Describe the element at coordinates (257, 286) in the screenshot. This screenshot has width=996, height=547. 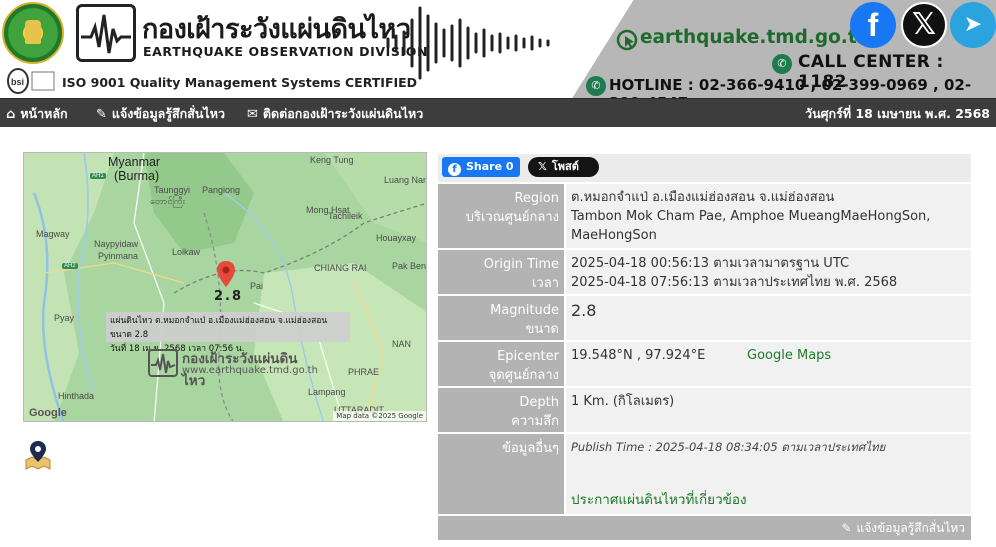
I see `map-label-pai: Pai` at that location.